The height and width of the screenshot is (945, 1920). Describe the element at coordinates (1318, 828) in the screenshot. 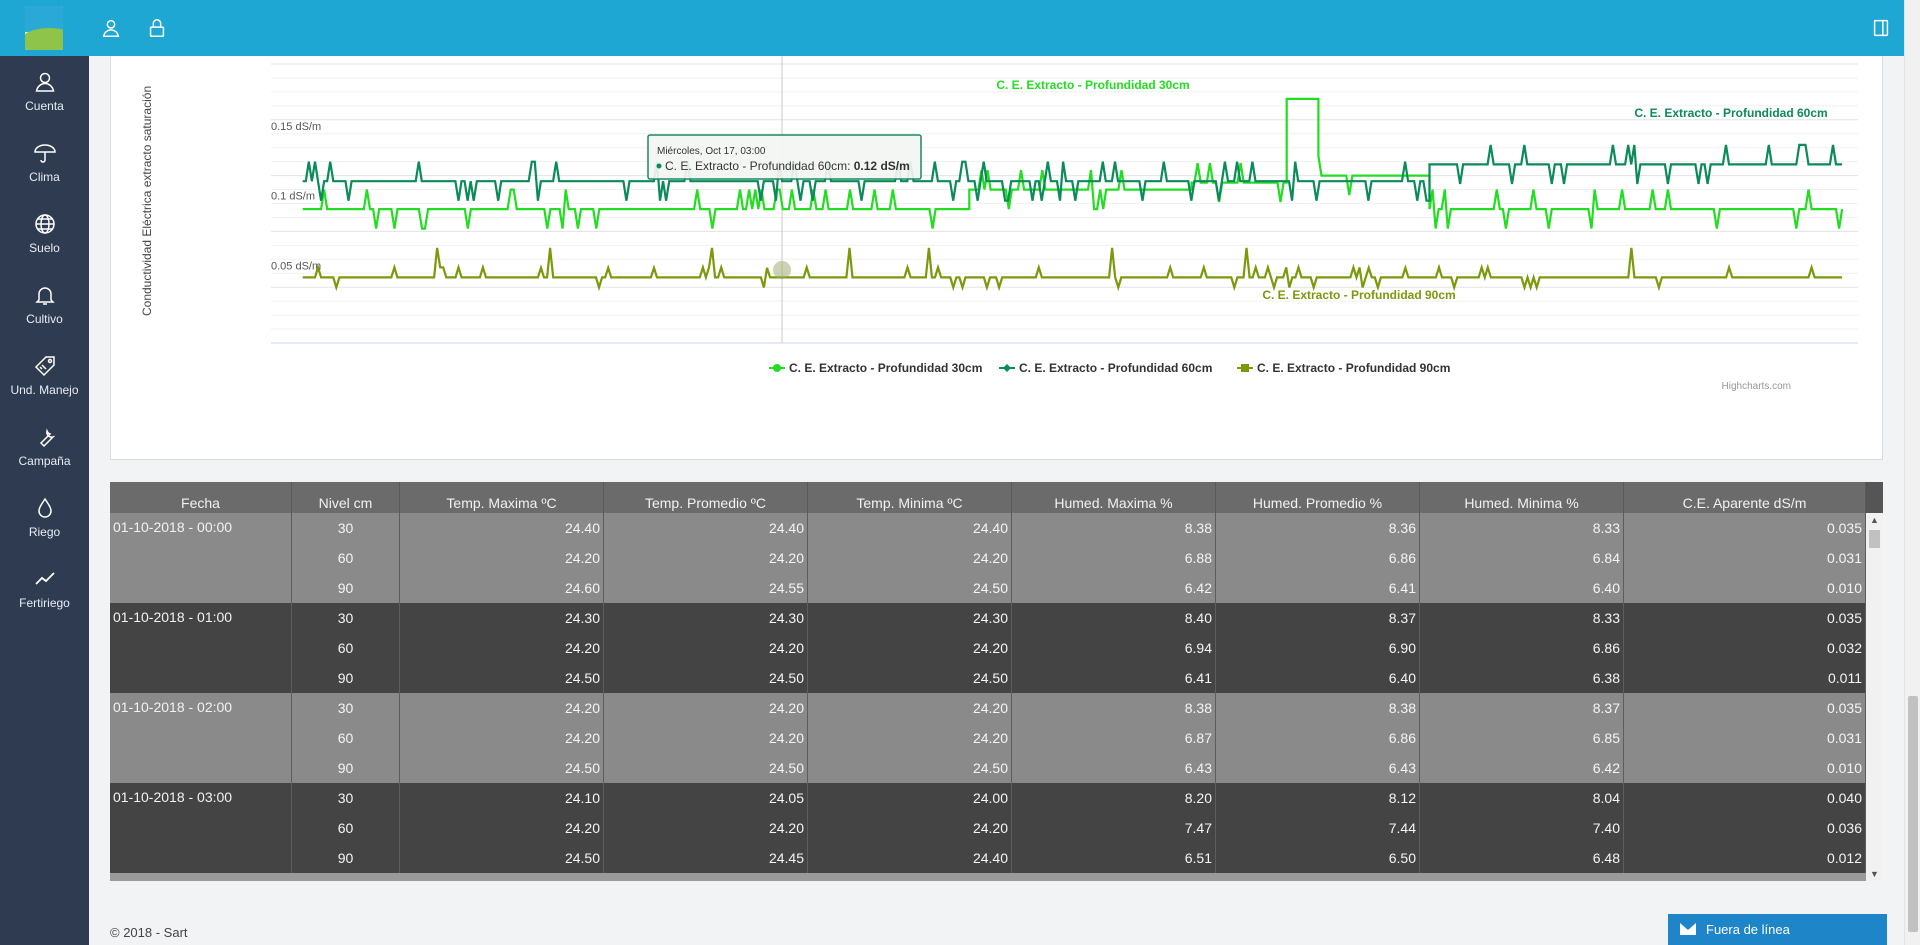

I see `table-cell: 7.44` at that location.